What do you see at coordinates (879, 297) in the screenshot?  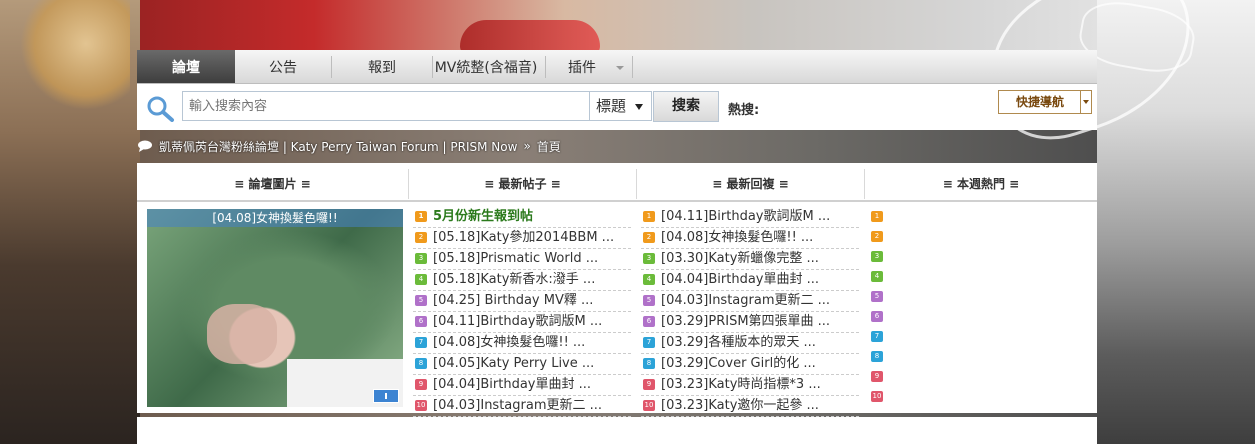 I see `list-item: 5` at bounding box center [879, 297].